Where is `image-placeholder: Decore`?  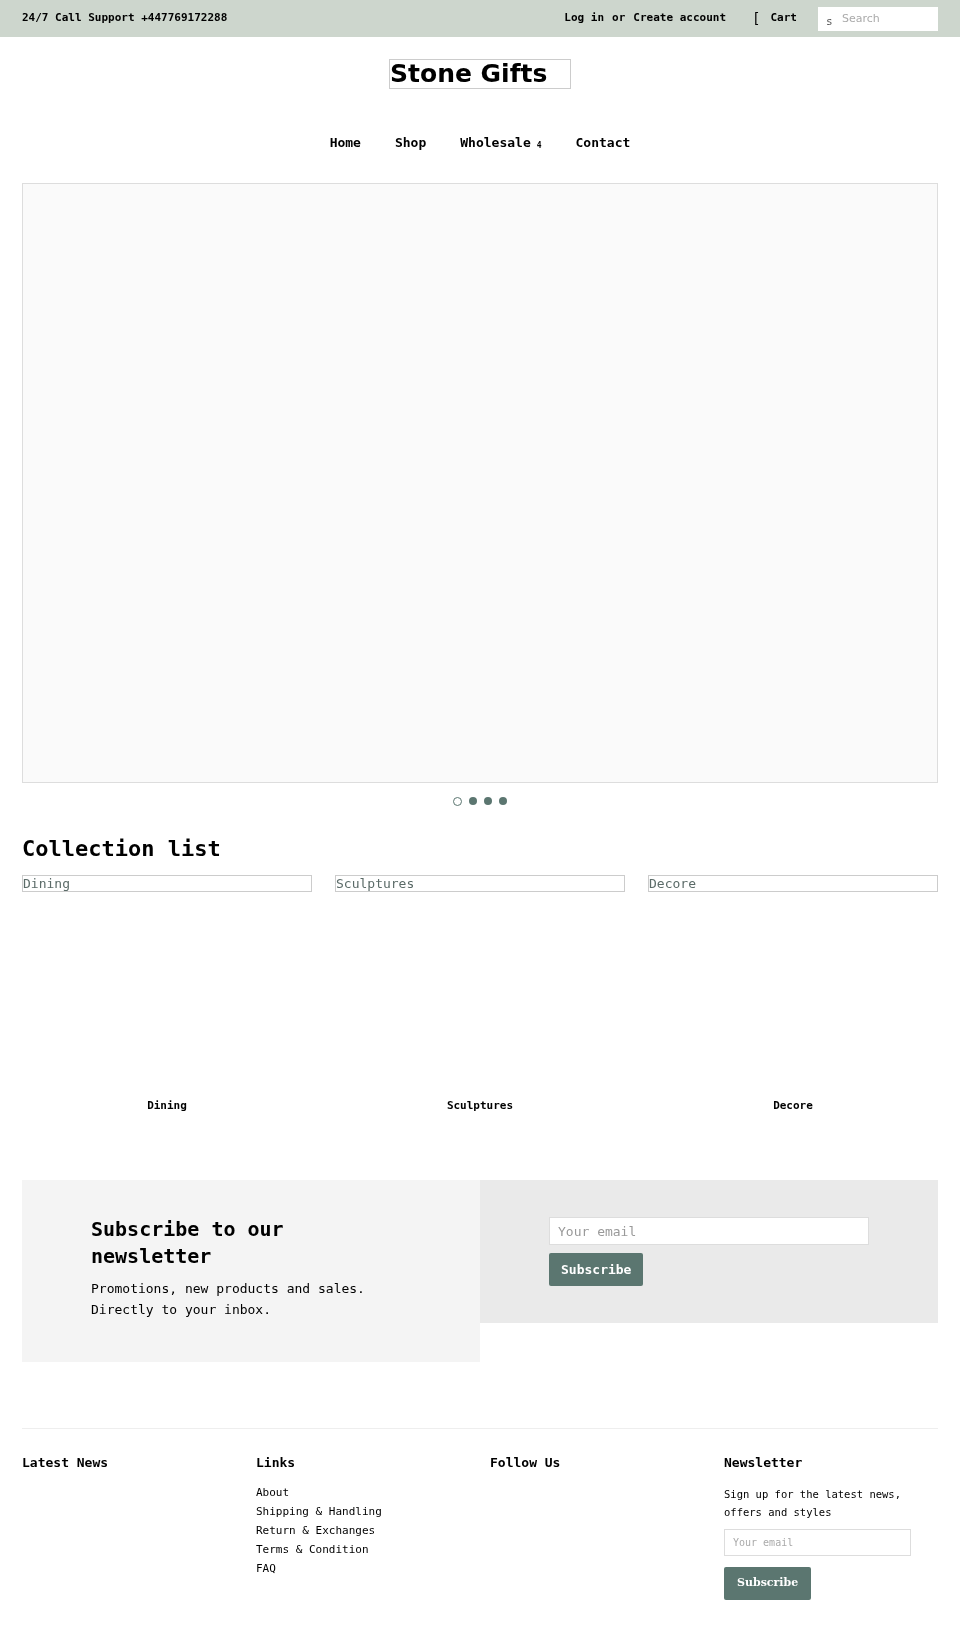 image-placeholder: Decore is located at coordinates (793, 883).